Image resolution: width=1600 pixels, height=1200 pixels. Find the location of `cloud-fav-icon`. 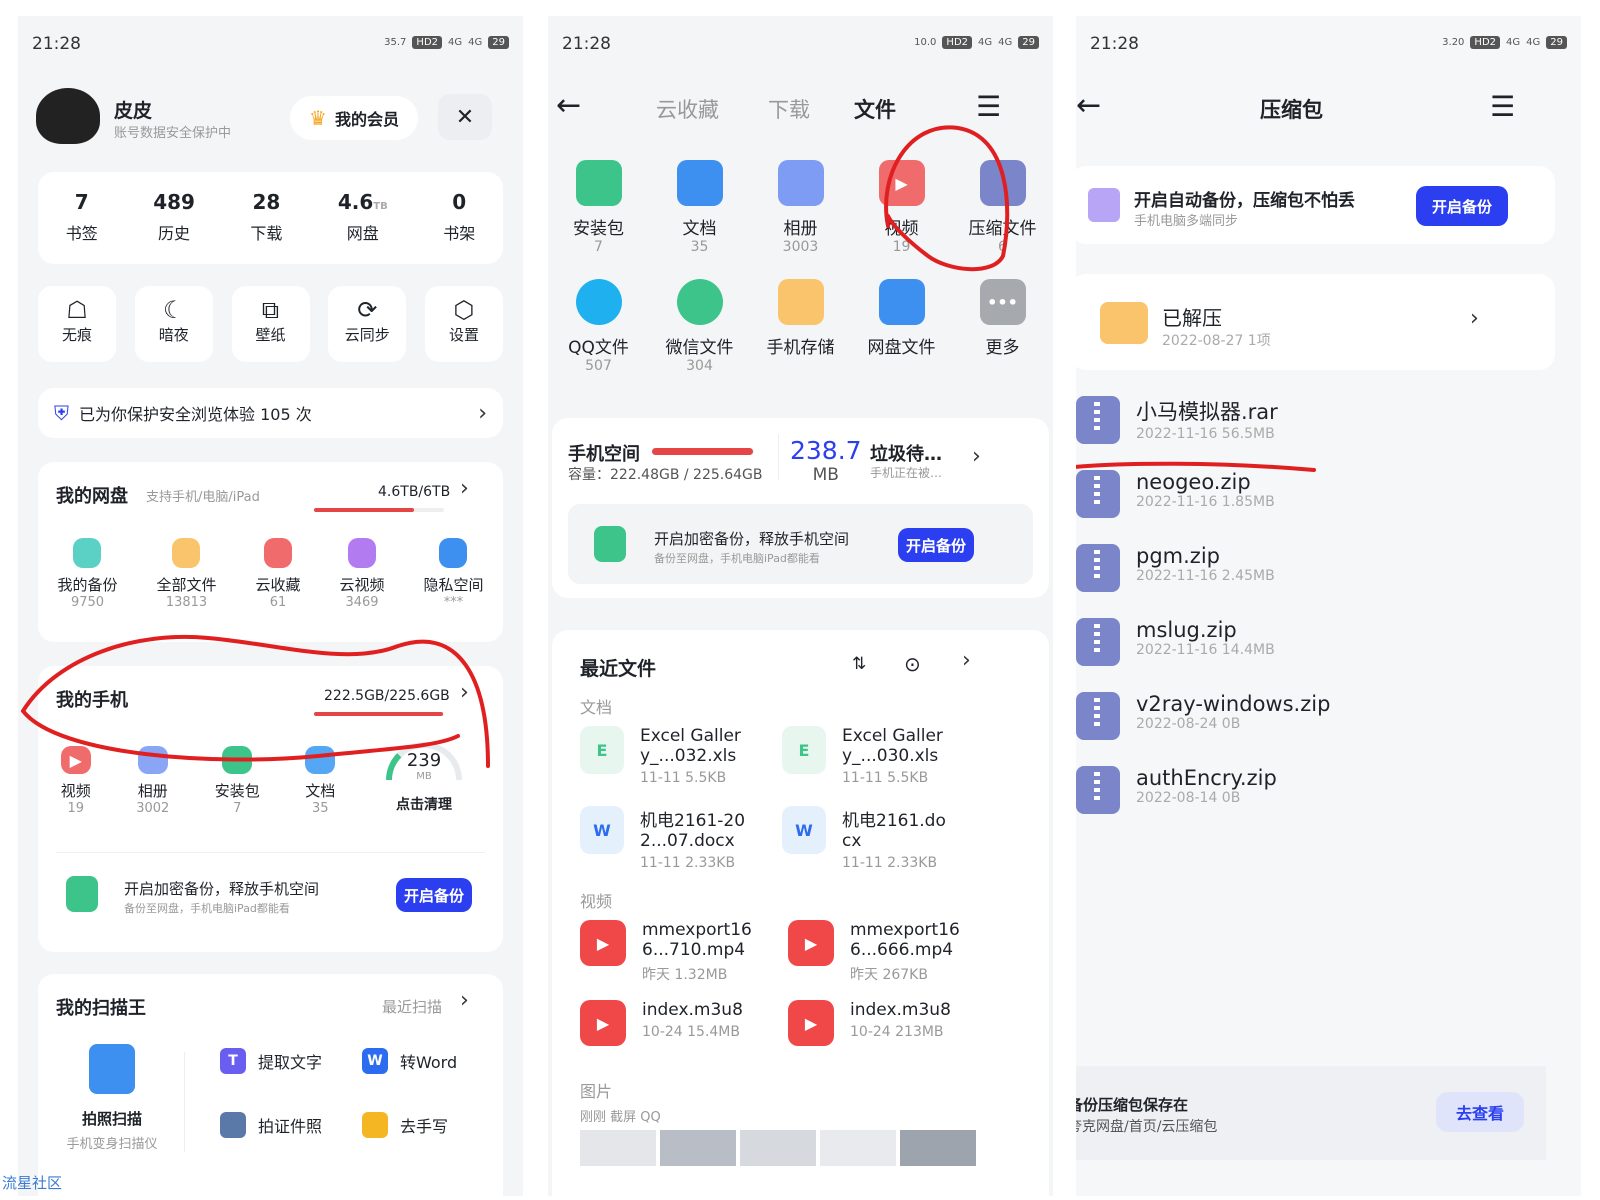

cloud-fav-icon is located at coordinates (277, 553).